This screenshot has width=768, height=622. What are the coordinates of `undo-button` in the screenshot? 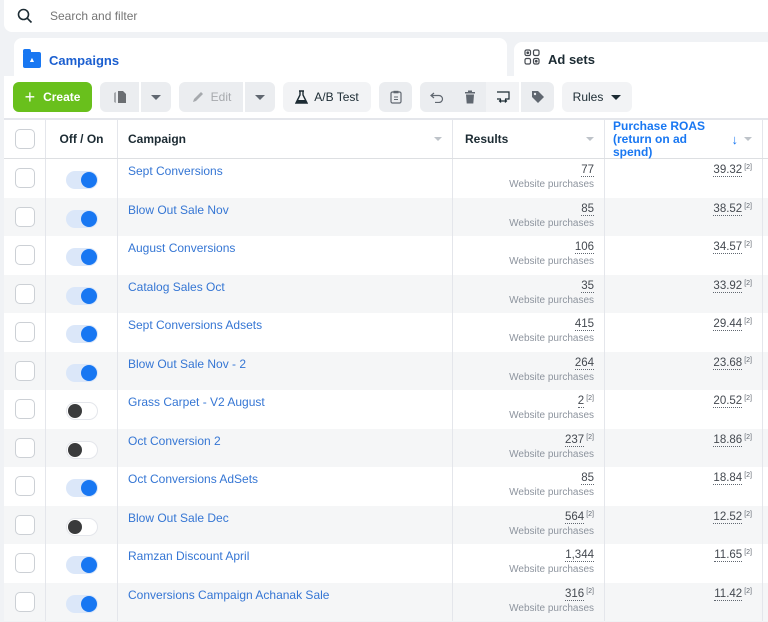 It's located at (436, 97).